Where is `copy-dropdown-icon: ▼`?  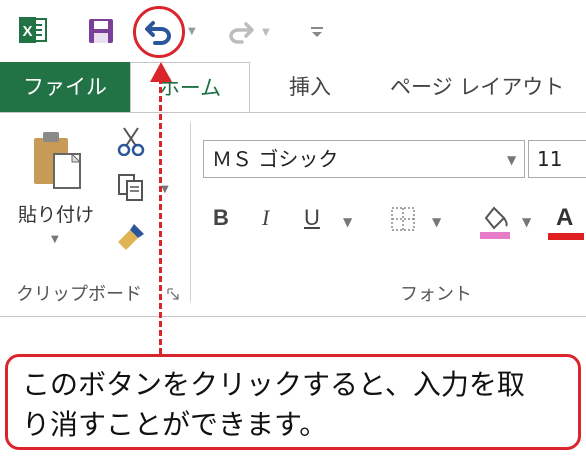 copy-dropdown-icon: ▼ is located at coordinates (165, 189).